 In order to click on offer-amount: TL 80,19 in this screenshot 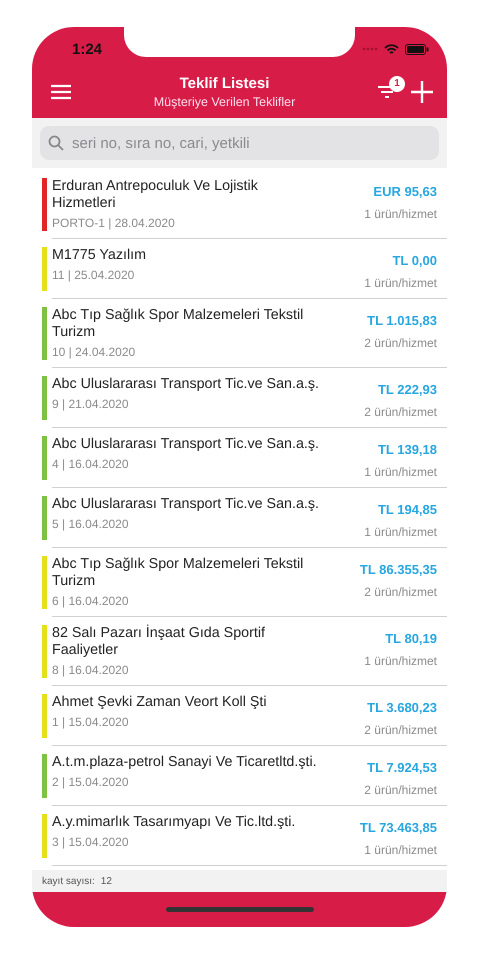, I will do `click(411, 638)`.